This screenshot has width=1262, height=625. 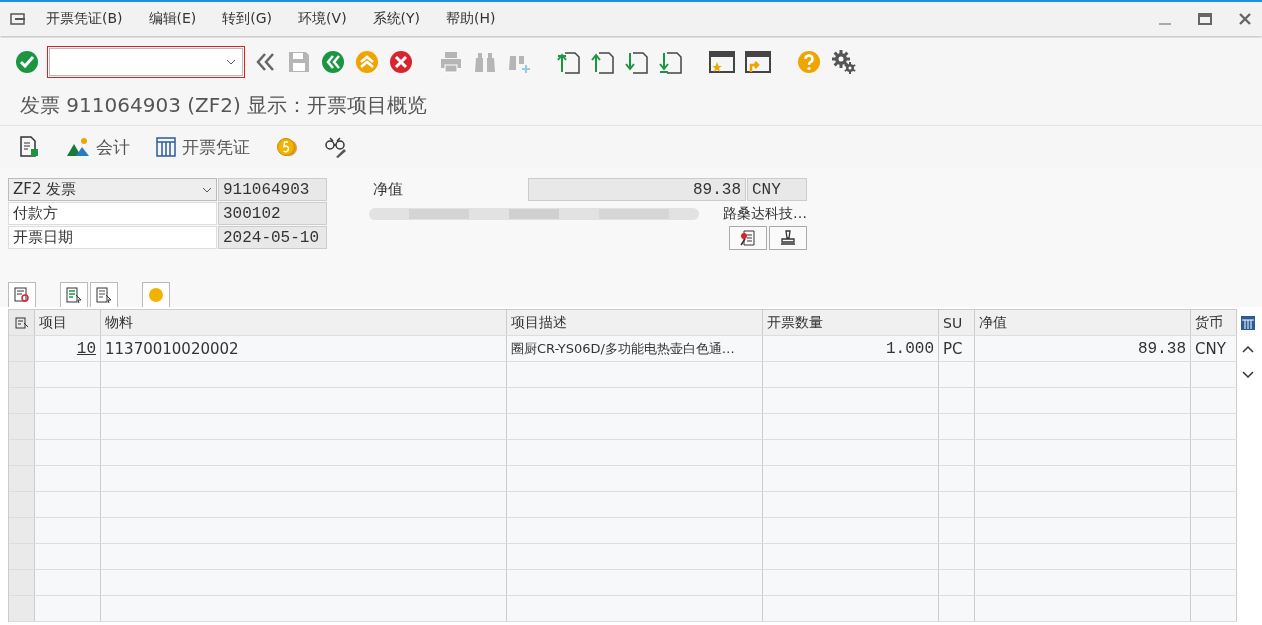 I want to click on menu-item: 转到(G), so click(x=247, y=19).